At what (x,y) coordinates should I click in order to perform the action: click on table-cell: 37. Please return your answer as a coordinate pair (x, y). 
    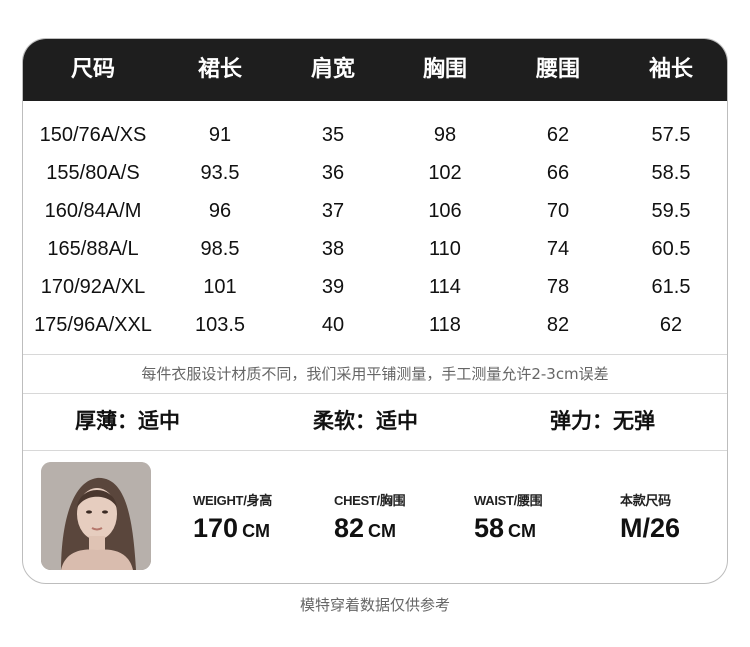
    Looking at the image, I should click on (333, 211).